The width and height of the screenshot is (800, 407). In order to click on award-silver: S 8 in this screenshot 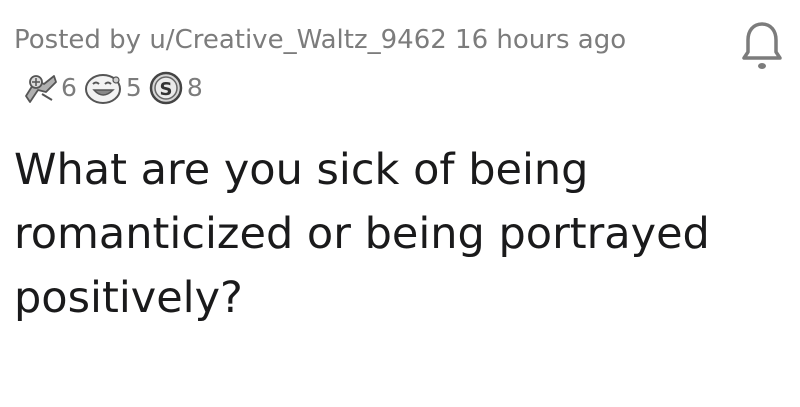, I will do `click(175, 88)`.